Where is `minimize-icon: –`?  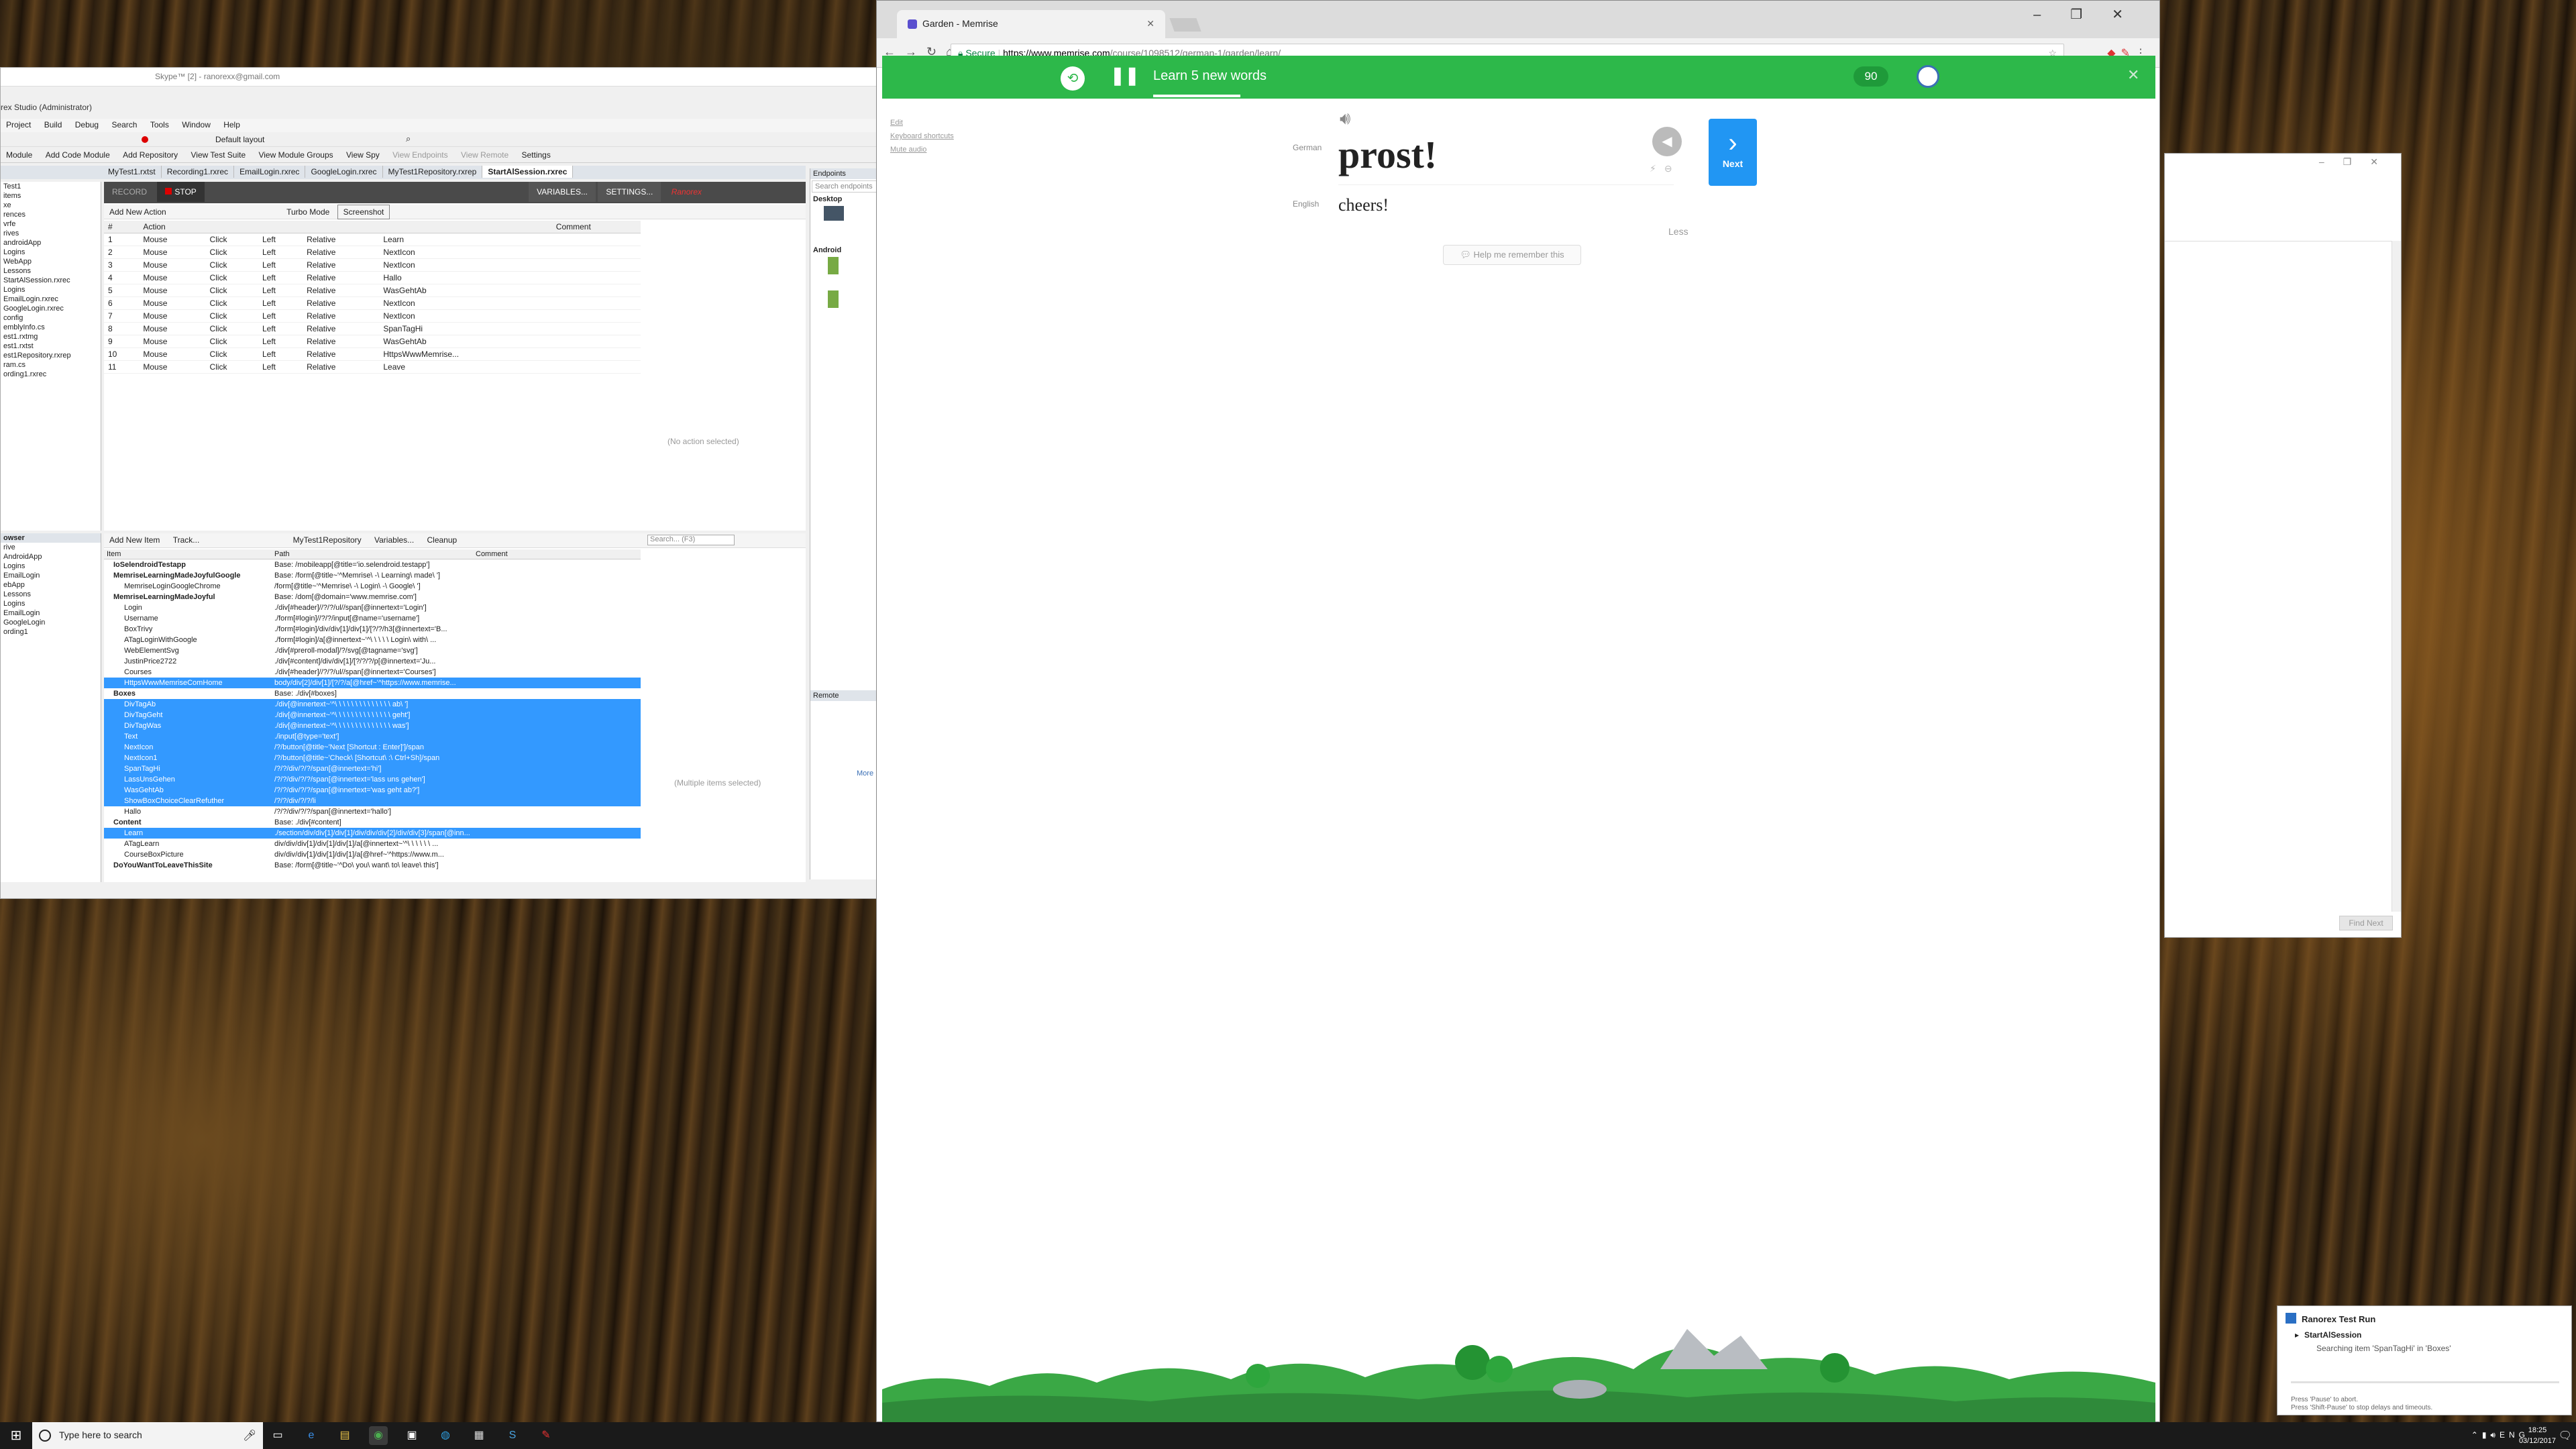 minimize-icon: – is located at coordinates (2051, 14).